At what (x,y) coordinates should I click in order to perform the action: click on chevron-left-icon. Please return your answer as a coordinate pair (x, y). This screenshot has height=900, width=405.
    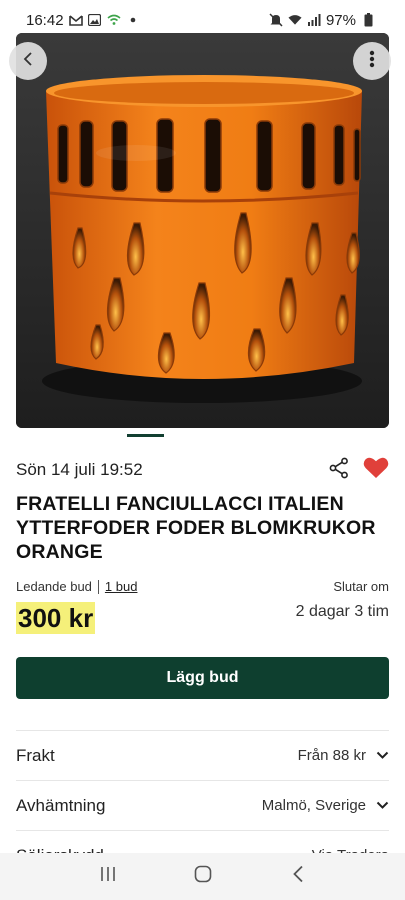
    Looking at the image, I should click on (28, 61).